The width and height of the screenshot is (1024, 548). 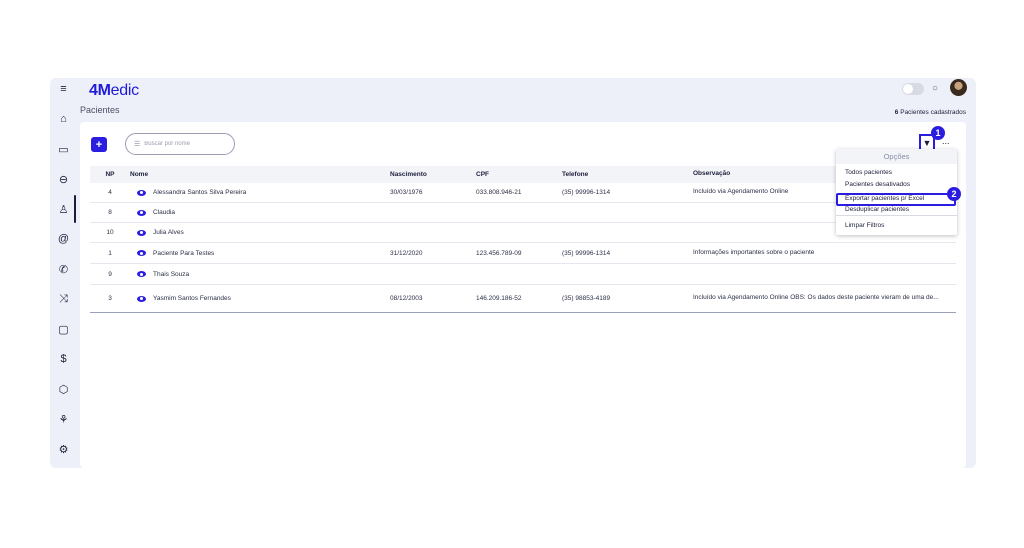 I want to click on theme-toggle, so click(x=913, y=89).